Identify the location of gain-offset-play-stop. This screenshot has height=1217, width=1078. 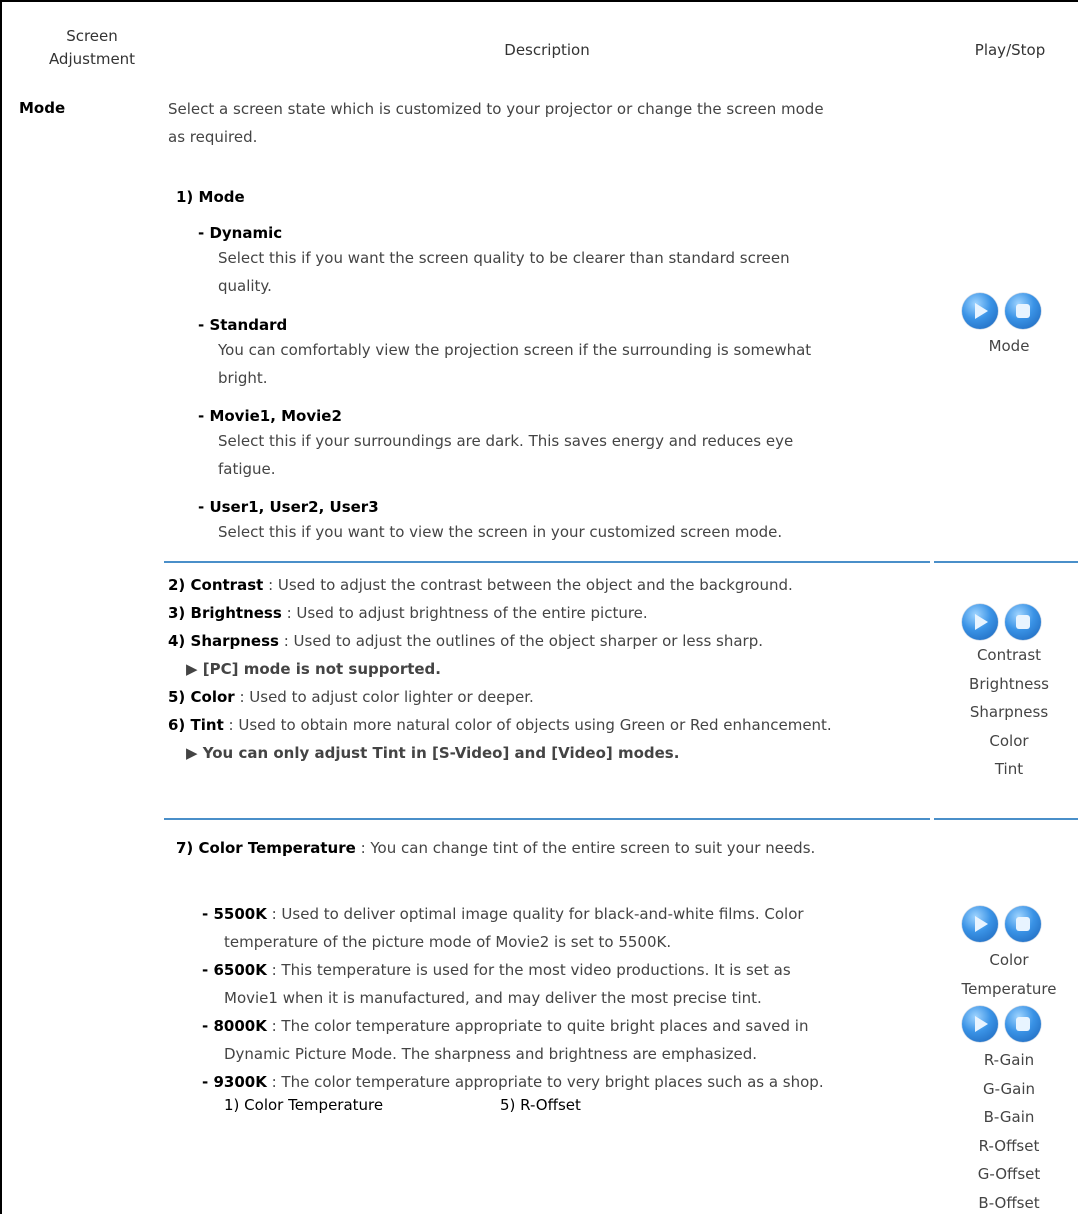
(1001, 1024).